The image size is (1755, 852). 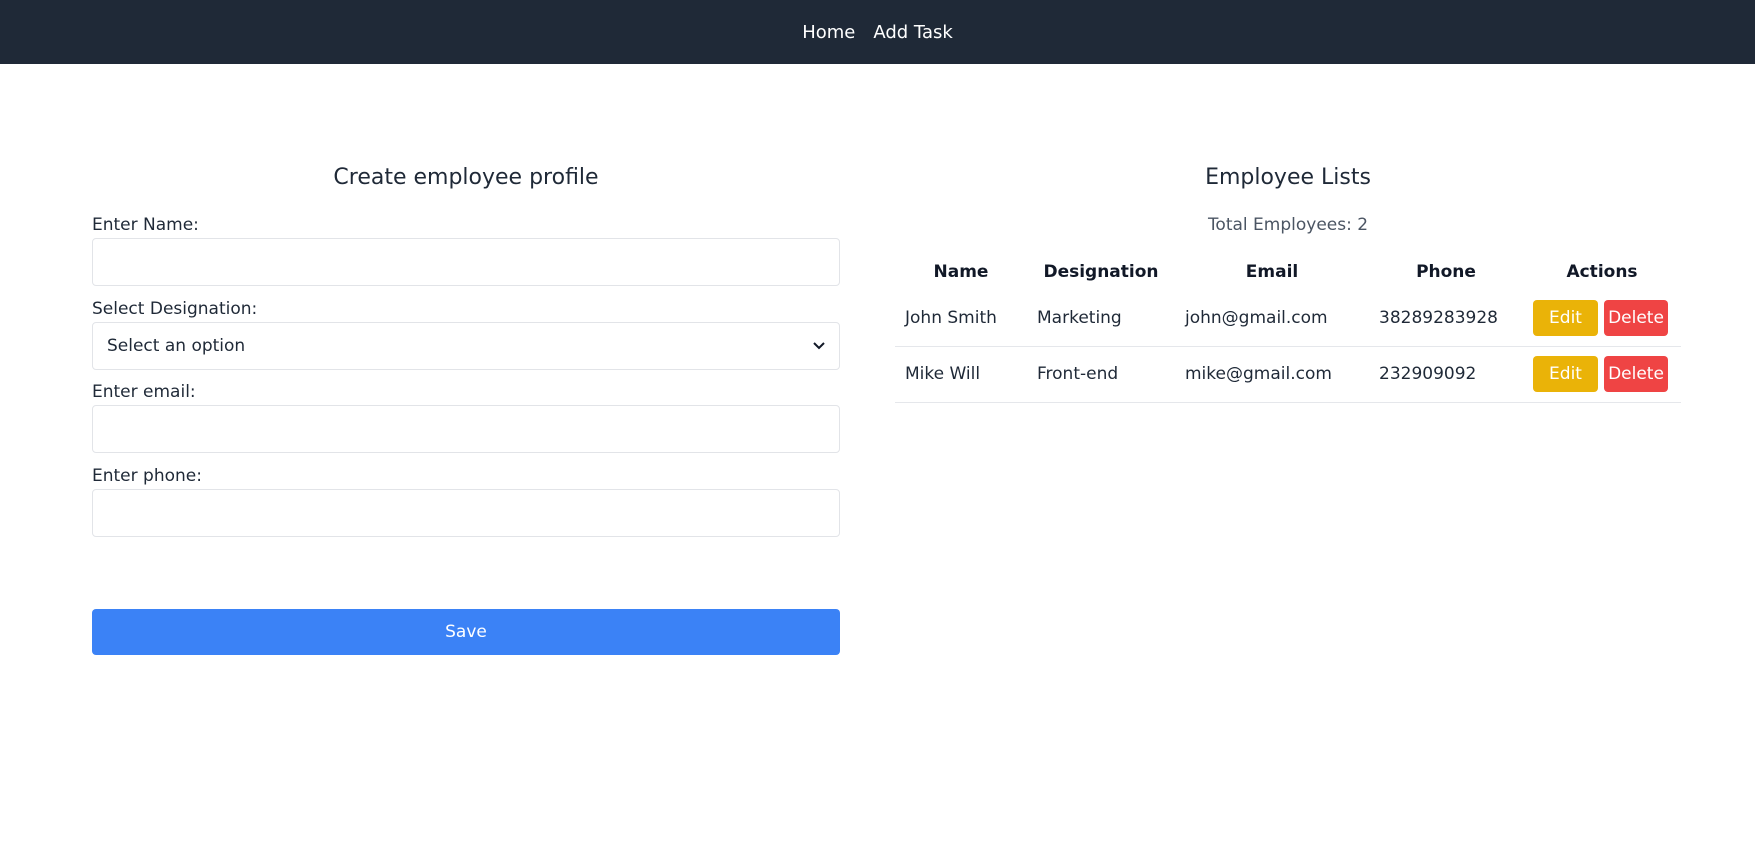 What do you see at coordinates (145, 225) in the screenshot?
I see `name-label: Enter Name:` at bounding box center [145, 225].